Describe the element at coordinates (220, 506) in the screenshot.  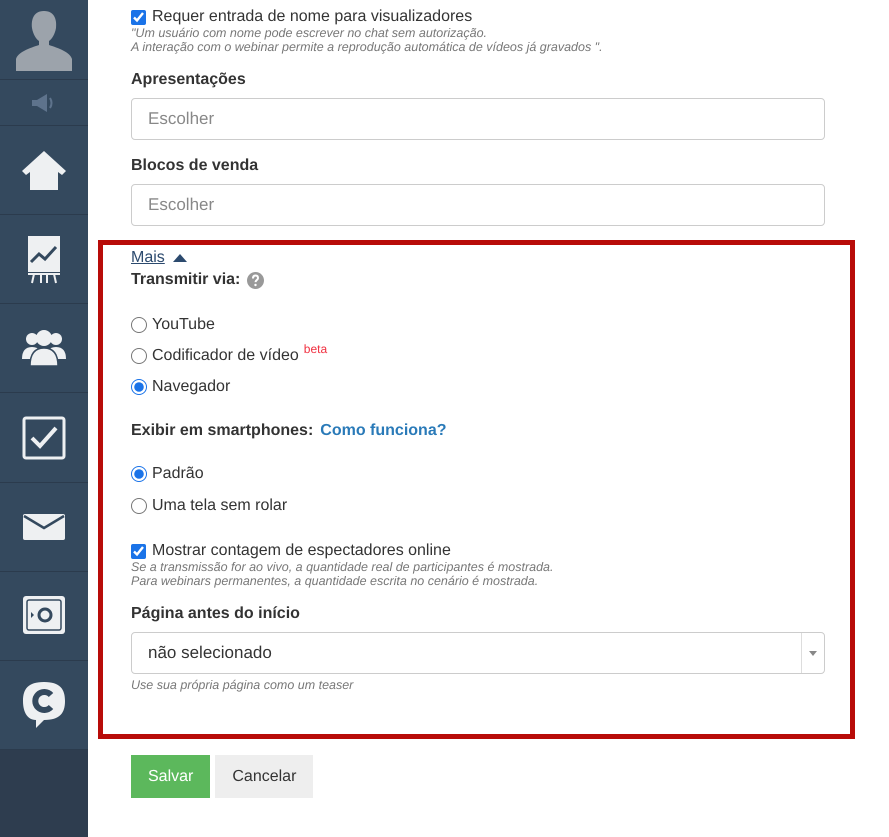
I see `radio-label: Uma tela sem rolar` at that location.